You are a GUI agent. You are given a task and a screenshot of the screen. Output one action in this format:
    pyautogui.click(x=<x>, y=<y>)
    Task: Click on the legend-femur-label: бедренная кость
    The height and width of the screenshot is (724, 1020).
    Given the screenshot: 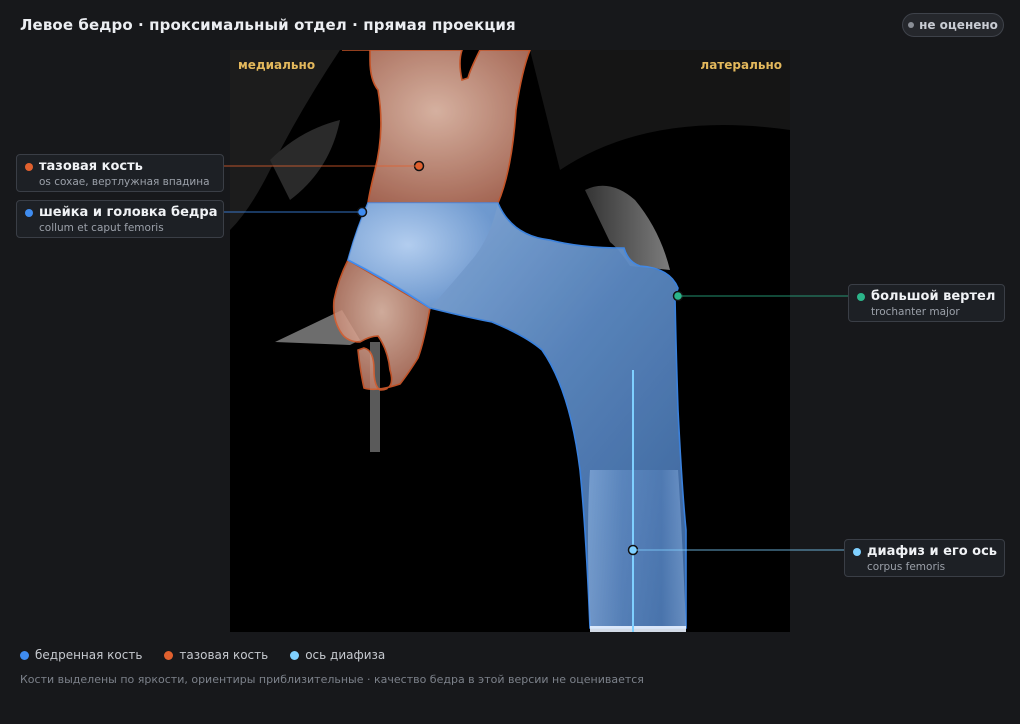 What is the action you would take?
    pyautogui.click(x=89, y=655)
    